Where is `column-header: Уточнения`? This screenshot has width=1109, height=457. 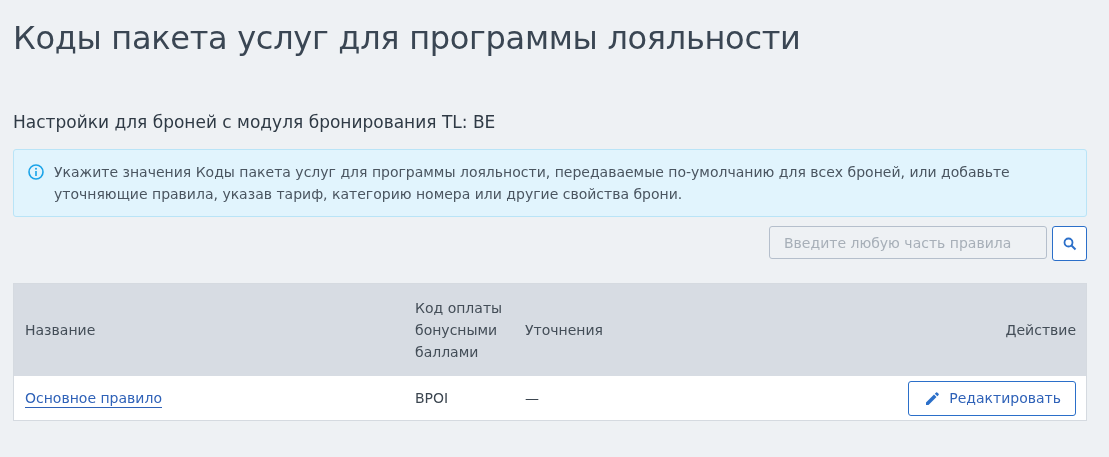
column-header: Уточнения is located at coordinates (706, 330).